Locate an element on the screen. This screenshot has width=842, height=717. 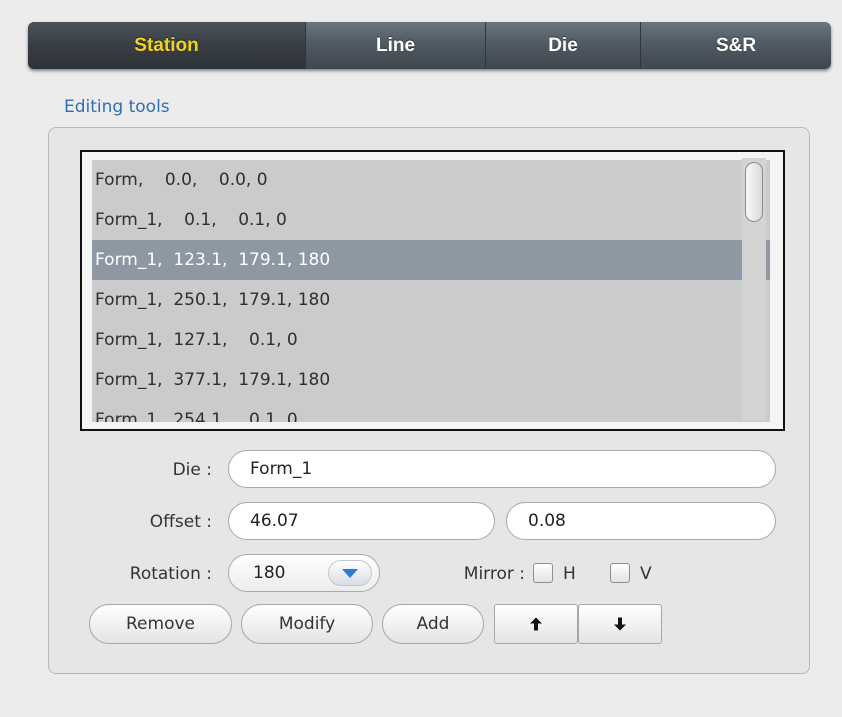
offset-y-field: 0.08 is located at coordinates (641, 521).